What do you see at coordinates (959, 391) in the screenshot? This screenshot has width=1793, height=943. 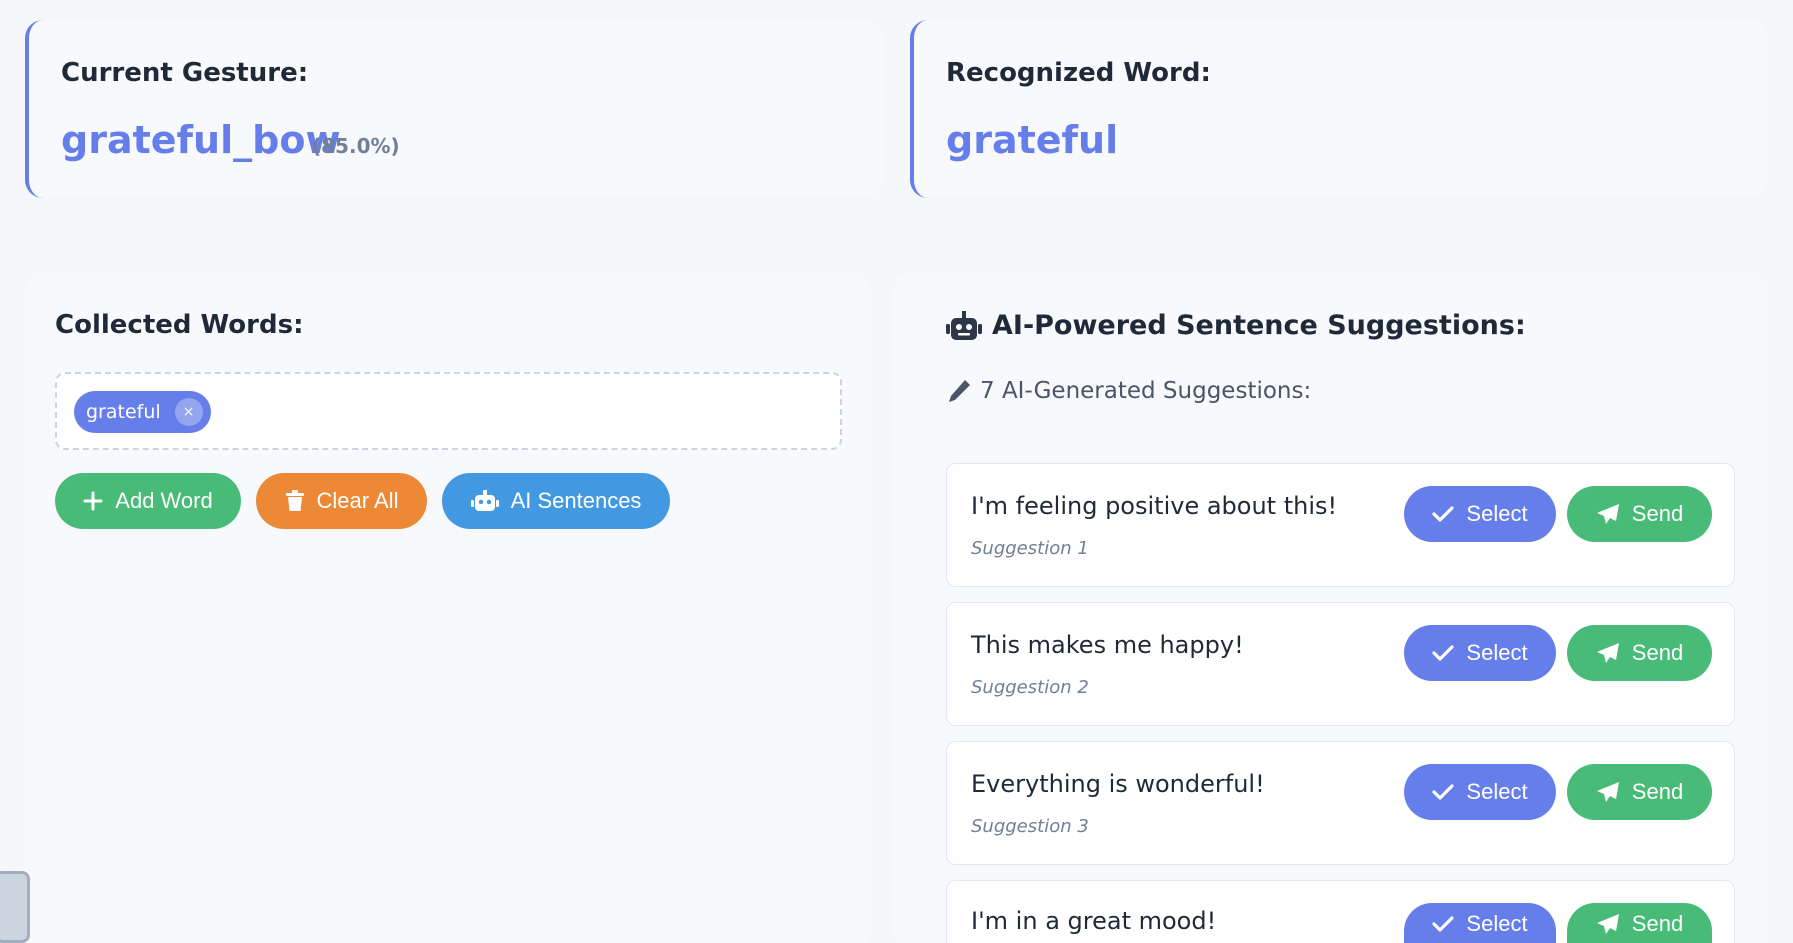 I see `pencil-icon` at bounding box center [959, 391].